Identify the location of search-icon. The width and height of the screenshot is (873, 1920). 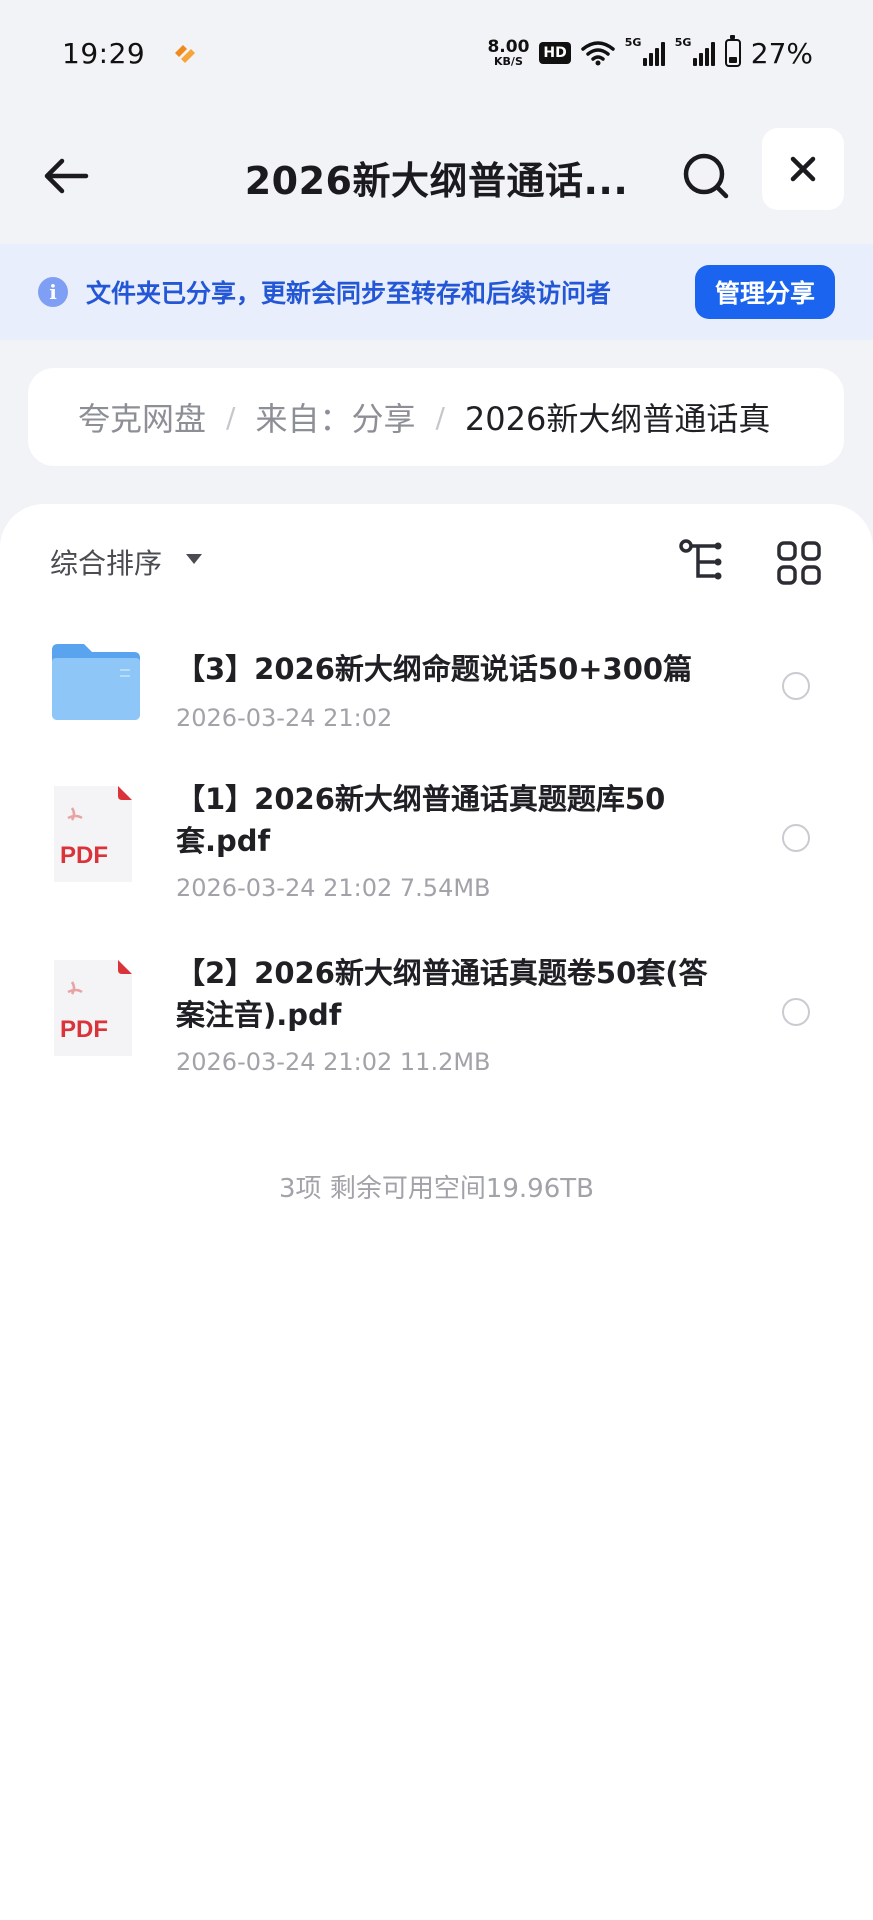
(706, 176).